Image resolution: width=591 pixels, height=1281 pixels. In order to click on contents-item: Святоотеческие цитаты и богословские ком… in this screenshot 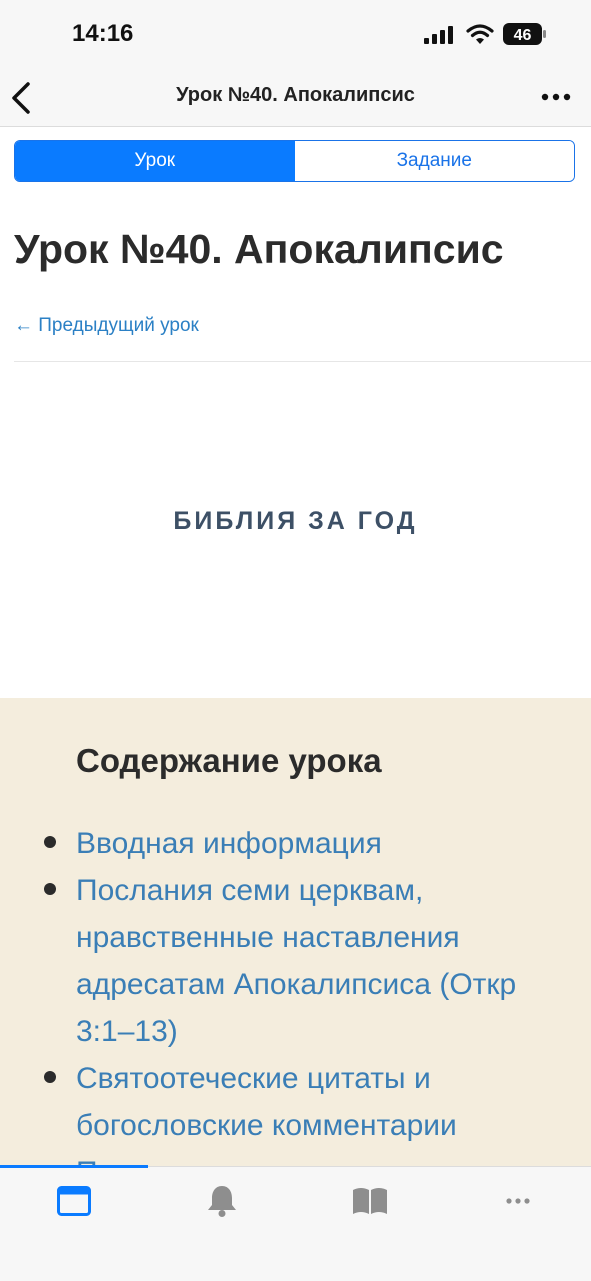, I will do `click(295, 1102)`.